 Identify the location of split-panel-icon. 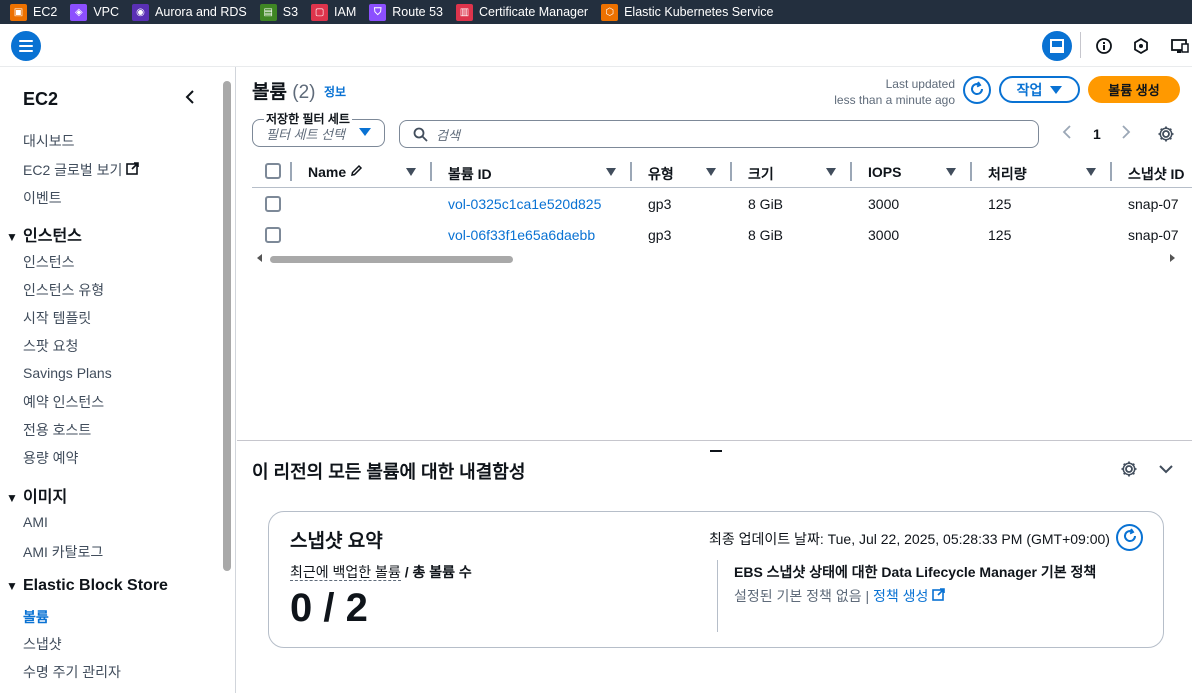
(1057, 46).